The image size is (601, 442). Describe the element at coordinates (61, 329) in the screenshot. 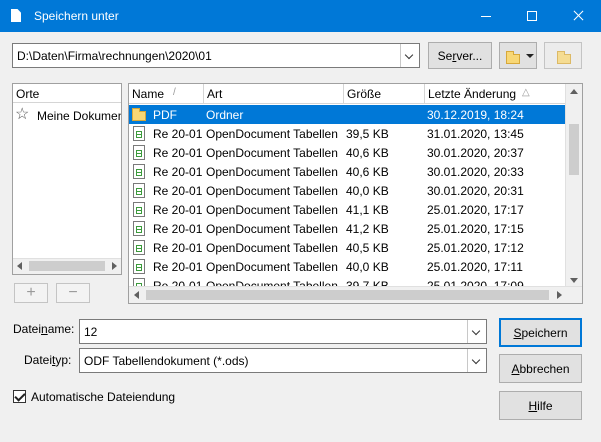

I see `filename-label-post: ame:` at that location.